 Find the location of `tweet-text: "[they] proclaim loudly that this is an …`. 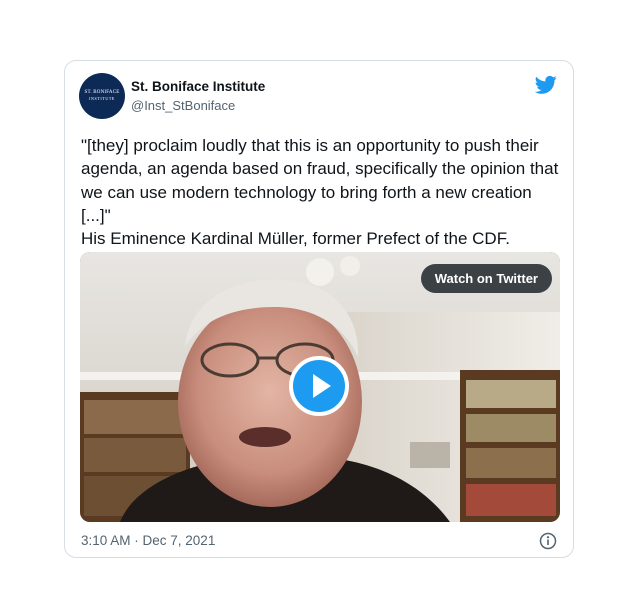

tweet-text: "[they] proclaim loudly that this is an … is located at coordinates (320, 192).